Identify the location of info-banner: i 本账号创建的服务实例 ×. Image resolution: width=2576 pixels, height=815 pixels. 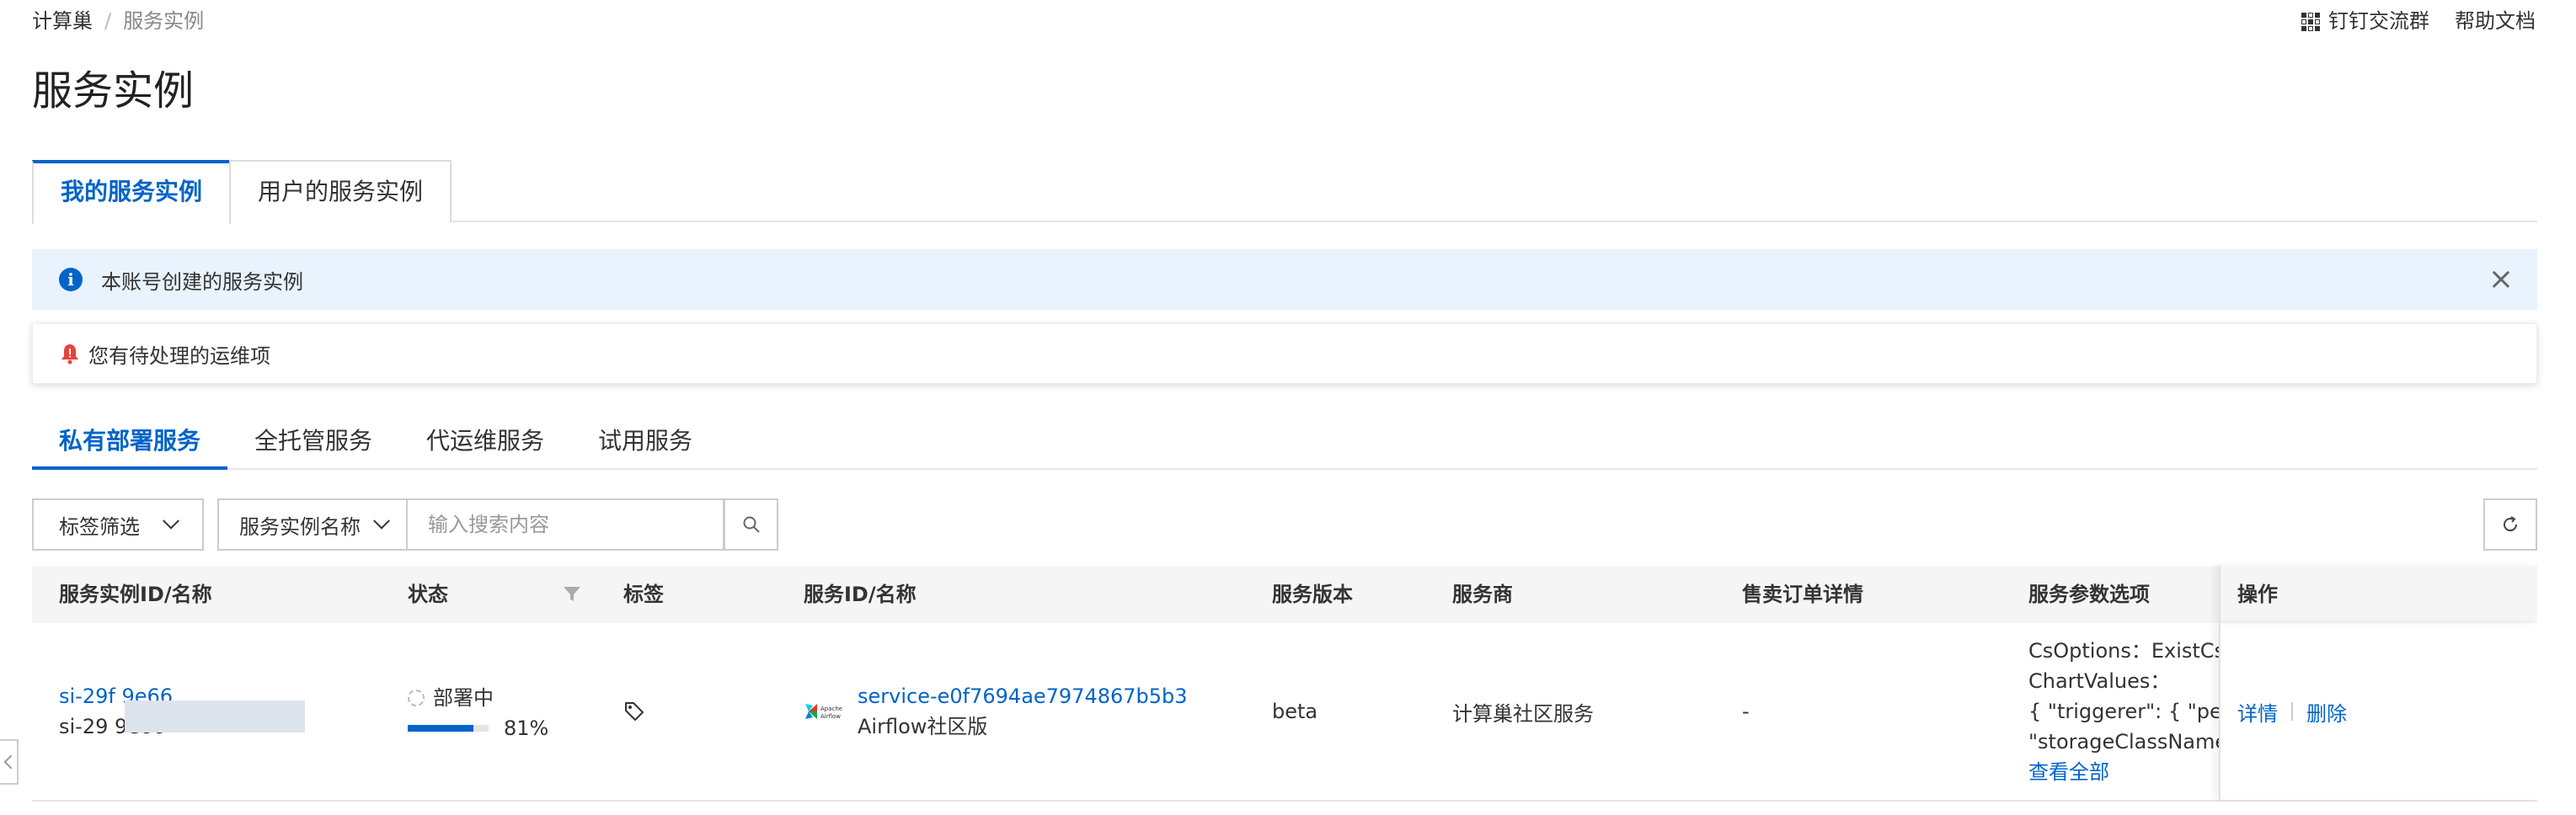
(1284, 279).